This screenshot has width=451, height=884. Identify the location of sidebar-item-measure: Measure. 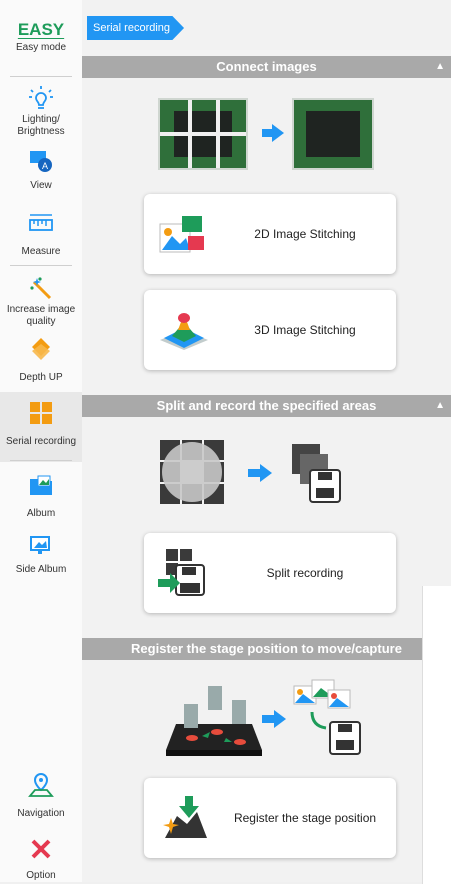
(41, 233).